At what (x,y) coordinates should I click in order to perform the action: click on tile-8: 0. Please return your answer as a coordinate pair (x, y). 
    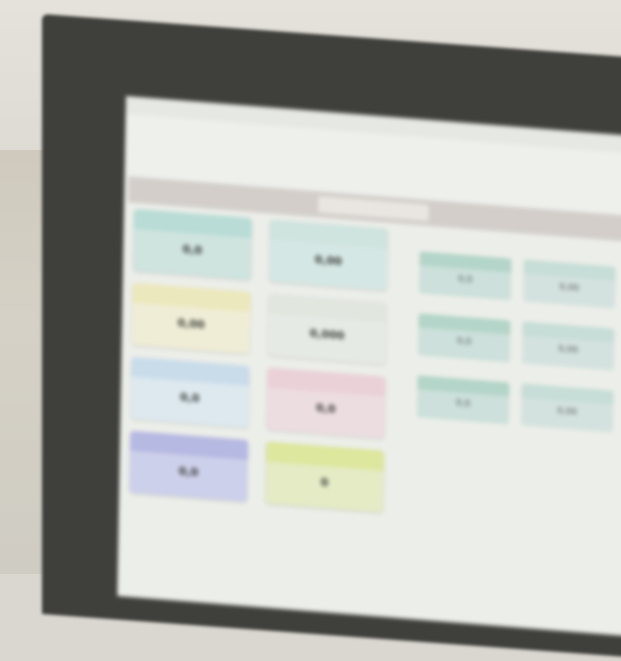
    Looking at the image, I should click on (325, 477).